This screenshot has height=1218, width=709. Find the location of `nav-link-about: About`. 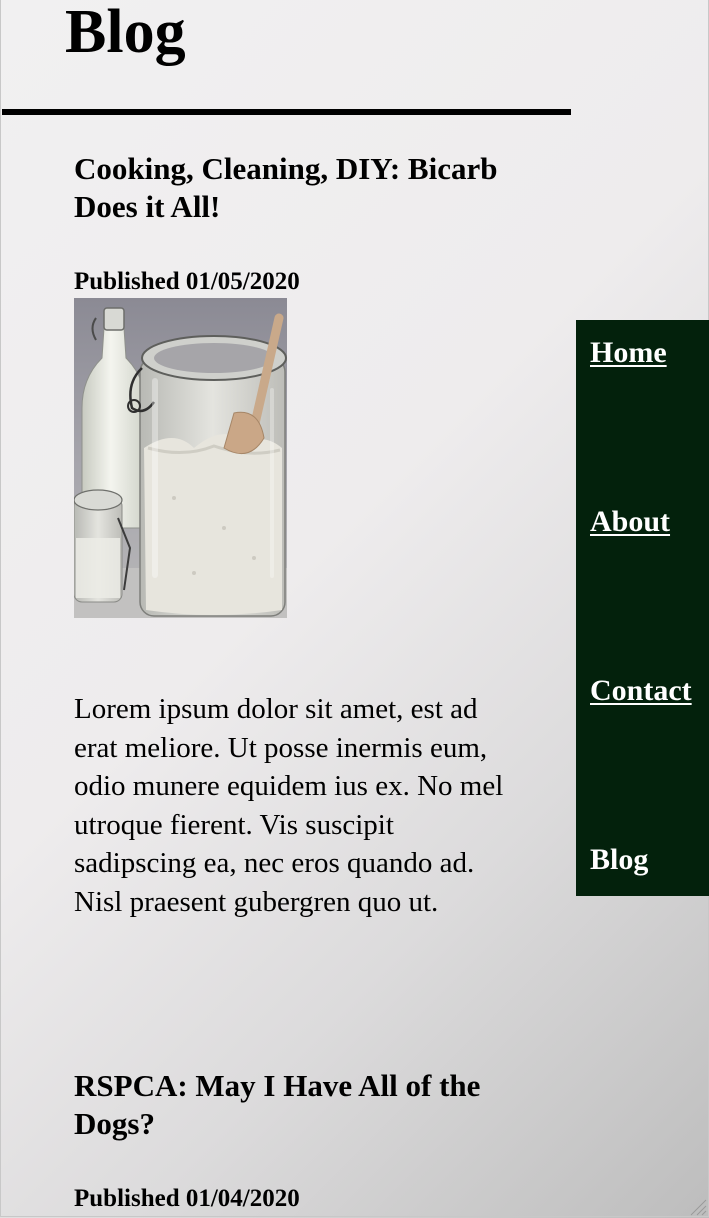

nav-link-about: About is located at coordinates (630, 522).